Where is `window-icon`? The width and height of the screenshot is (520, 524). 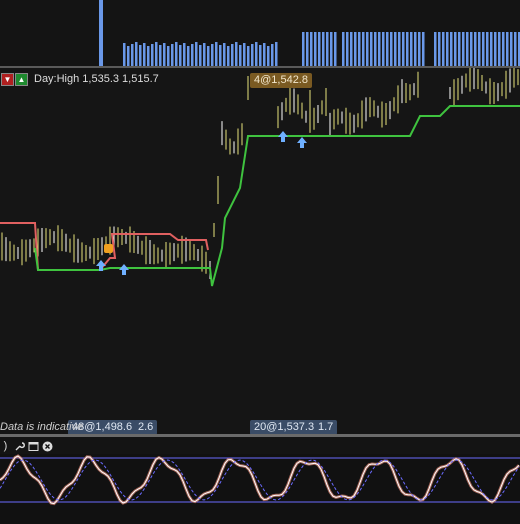 window-icon is located at coordinates (33, 446).